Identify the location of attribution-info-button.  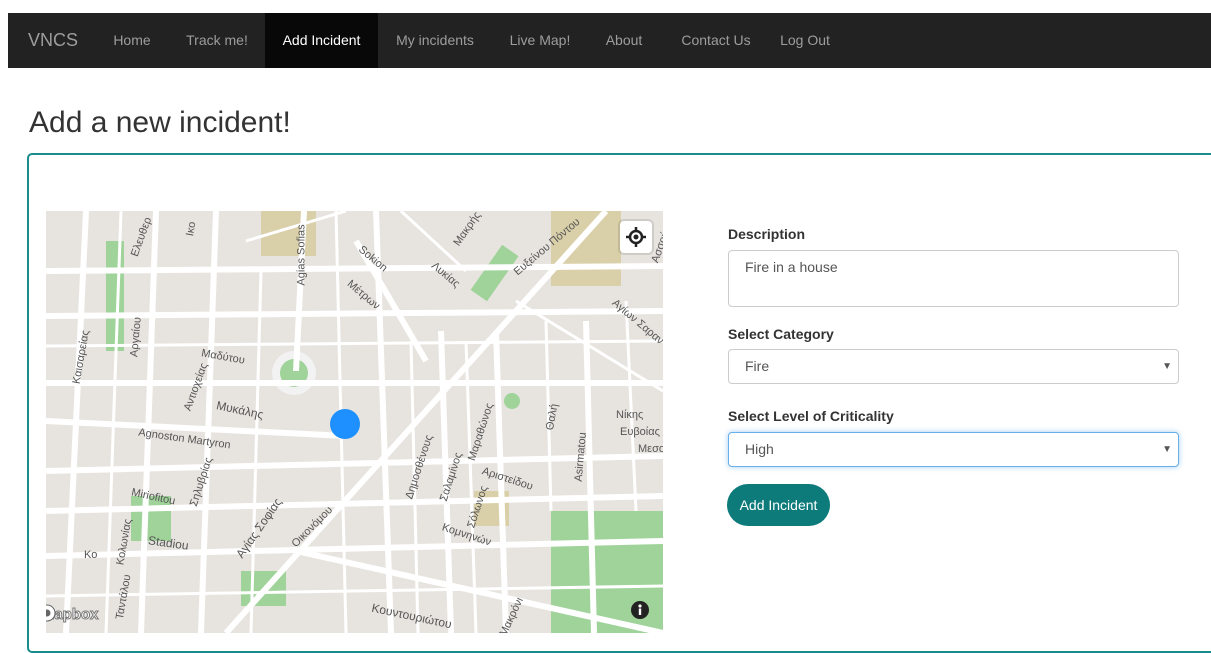
(640, 610).